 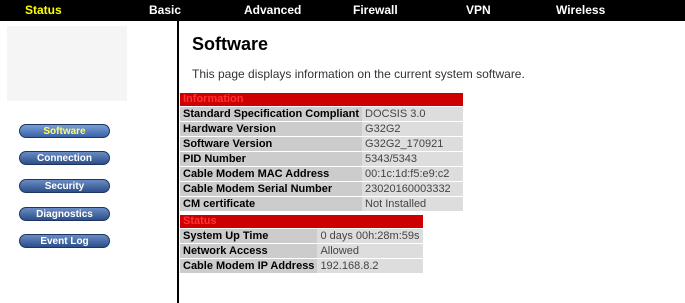 What do you see at coordinates (249, 236) in the screenshot?
I see `row-label: System Up Time` at bounding box center [249, 236].